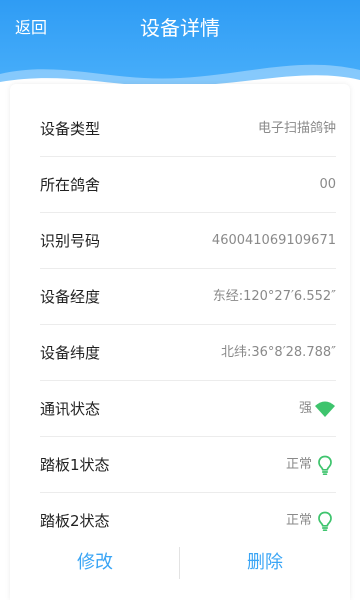  Describe the element at coordinates (70, 129) in the screenshot. I see `detail-label: 设备类型` at that location.